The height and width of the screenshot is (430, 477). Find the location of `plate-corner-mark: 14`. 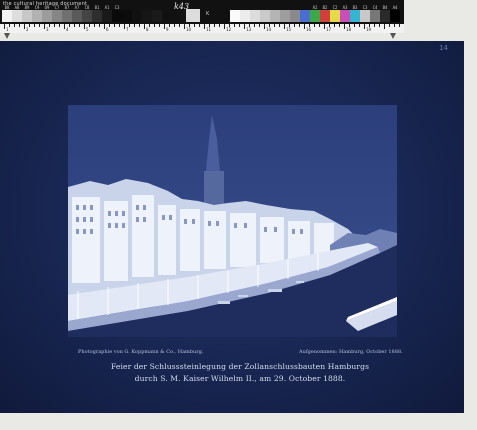

plate-corner-mark: 14 is located at coordinates (443, 48).